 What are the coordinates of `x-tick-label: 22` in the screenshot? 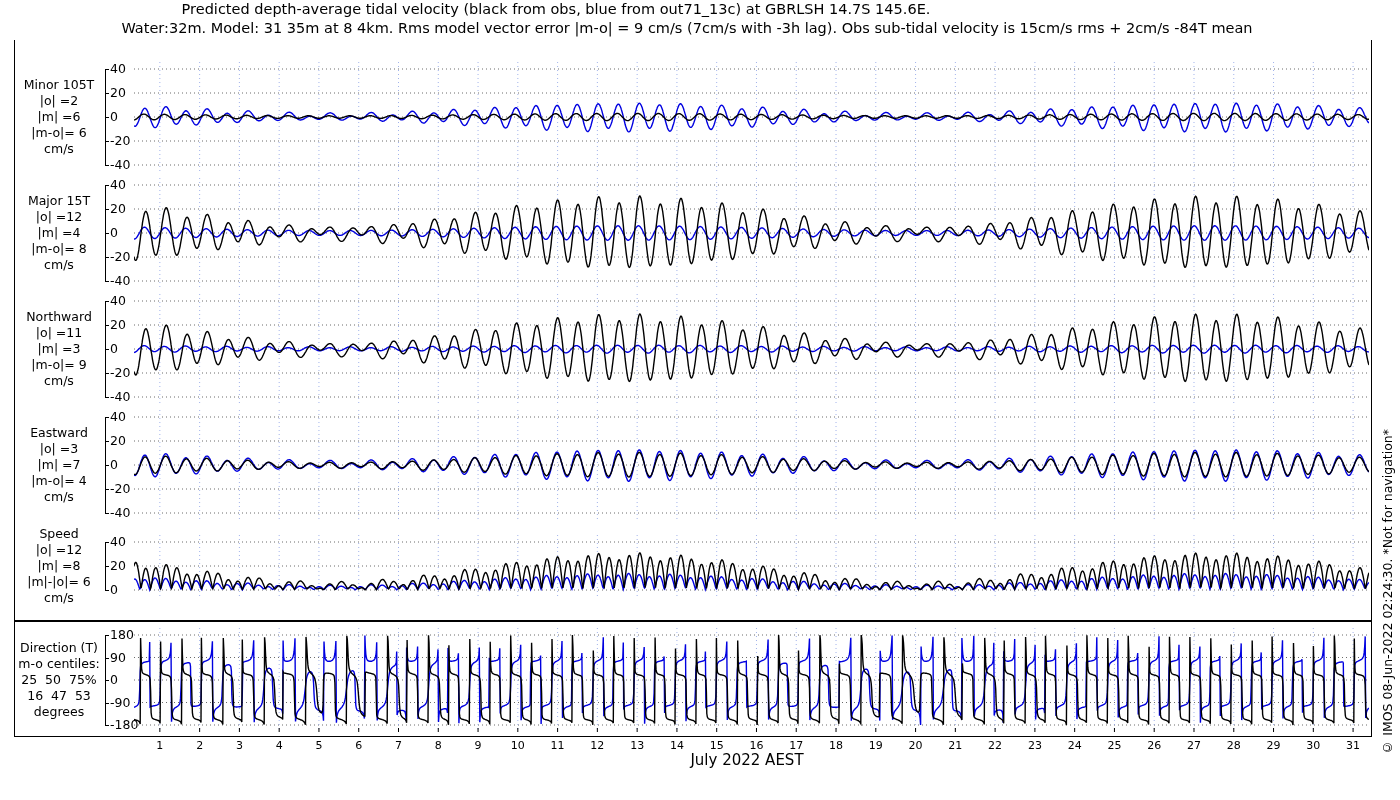 It's located at (995, 745).